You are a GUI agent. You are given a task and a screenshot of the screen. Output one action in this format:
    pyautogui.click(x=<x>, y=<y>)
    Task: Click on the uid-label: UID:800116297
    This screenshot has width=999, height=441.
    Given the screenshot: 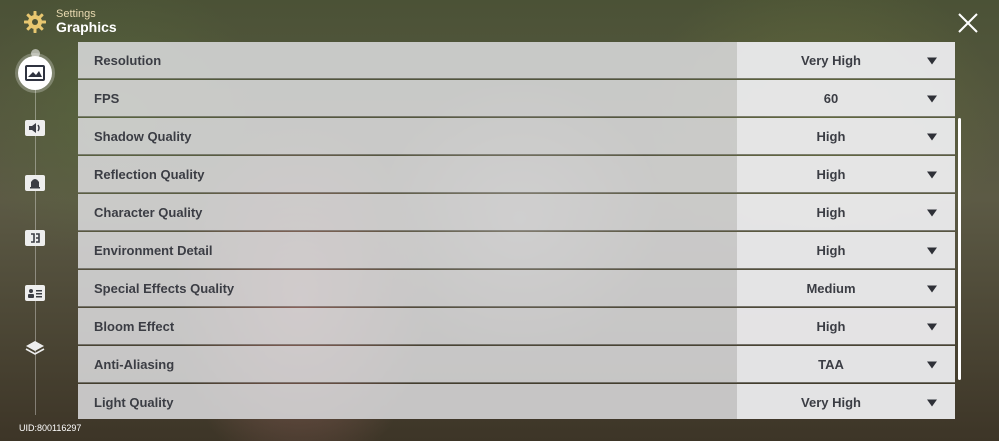 What is the action you would take?
    pyautogui.click(x=50, y=428)
    